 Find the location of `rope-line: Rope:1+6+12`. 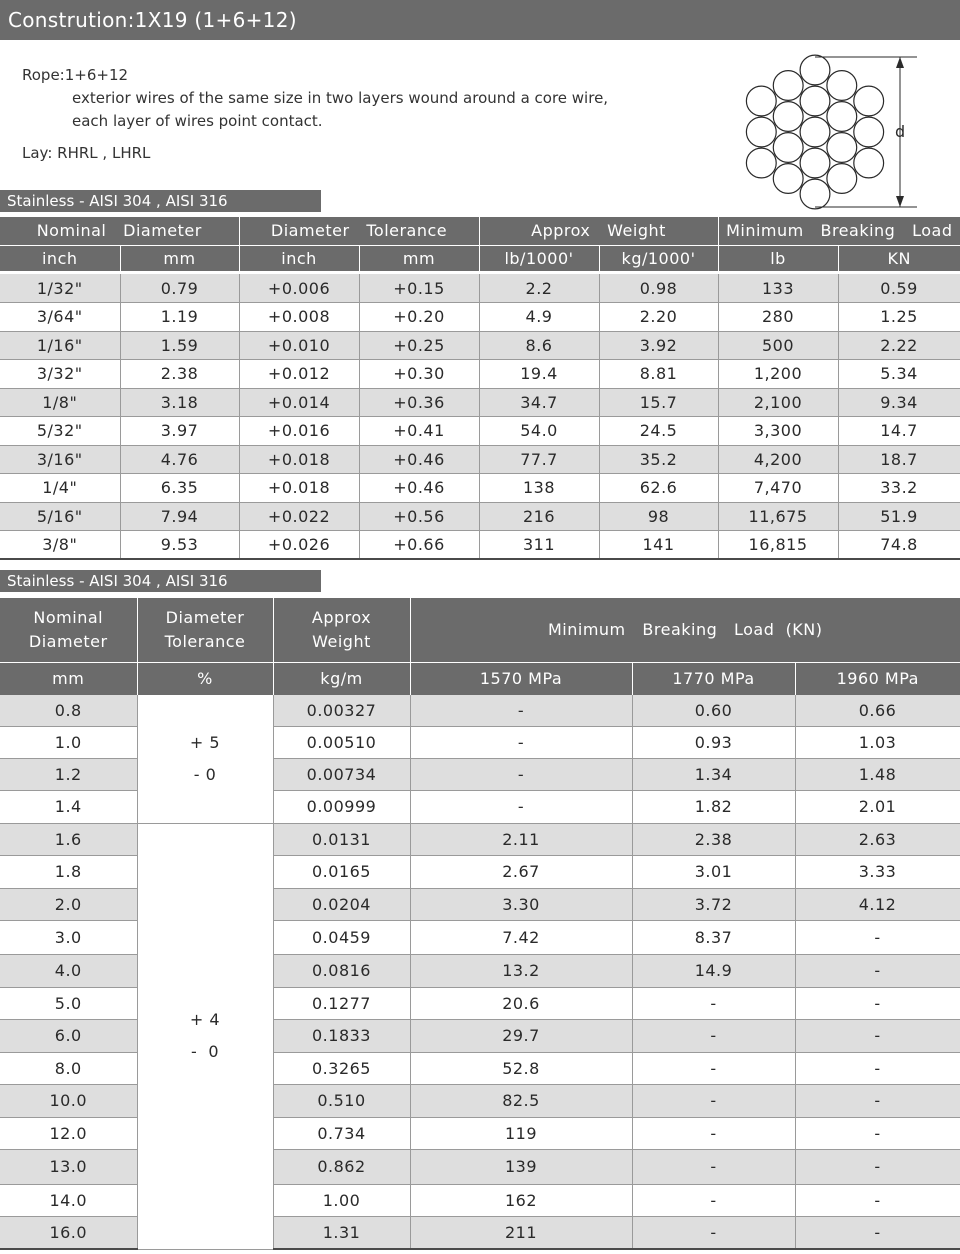

rope-line: Rope:1+6+12 is located at coordinates (315, 75).